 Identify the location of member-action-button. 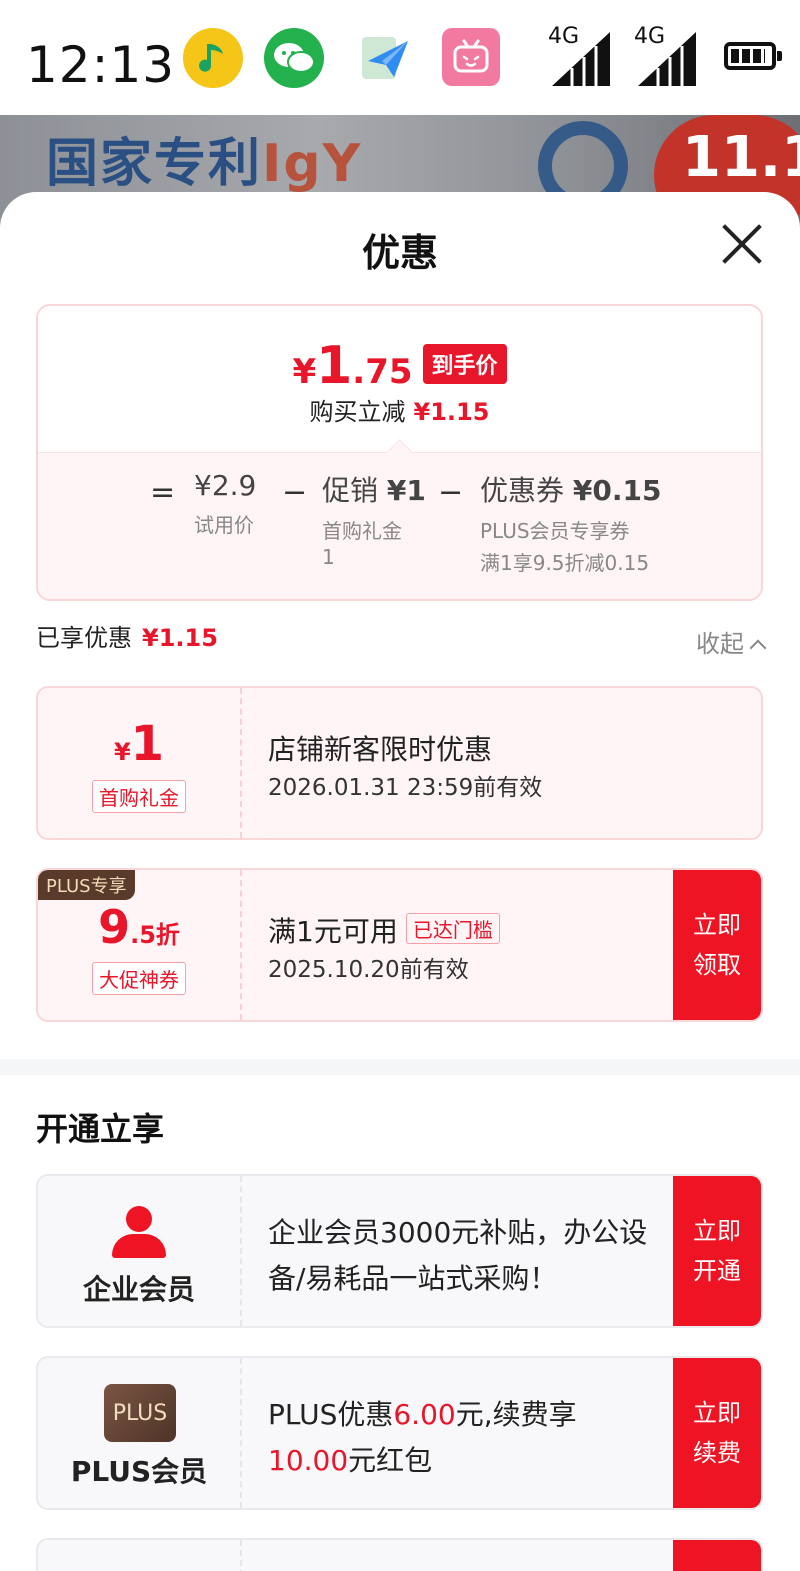
(717, 1555).